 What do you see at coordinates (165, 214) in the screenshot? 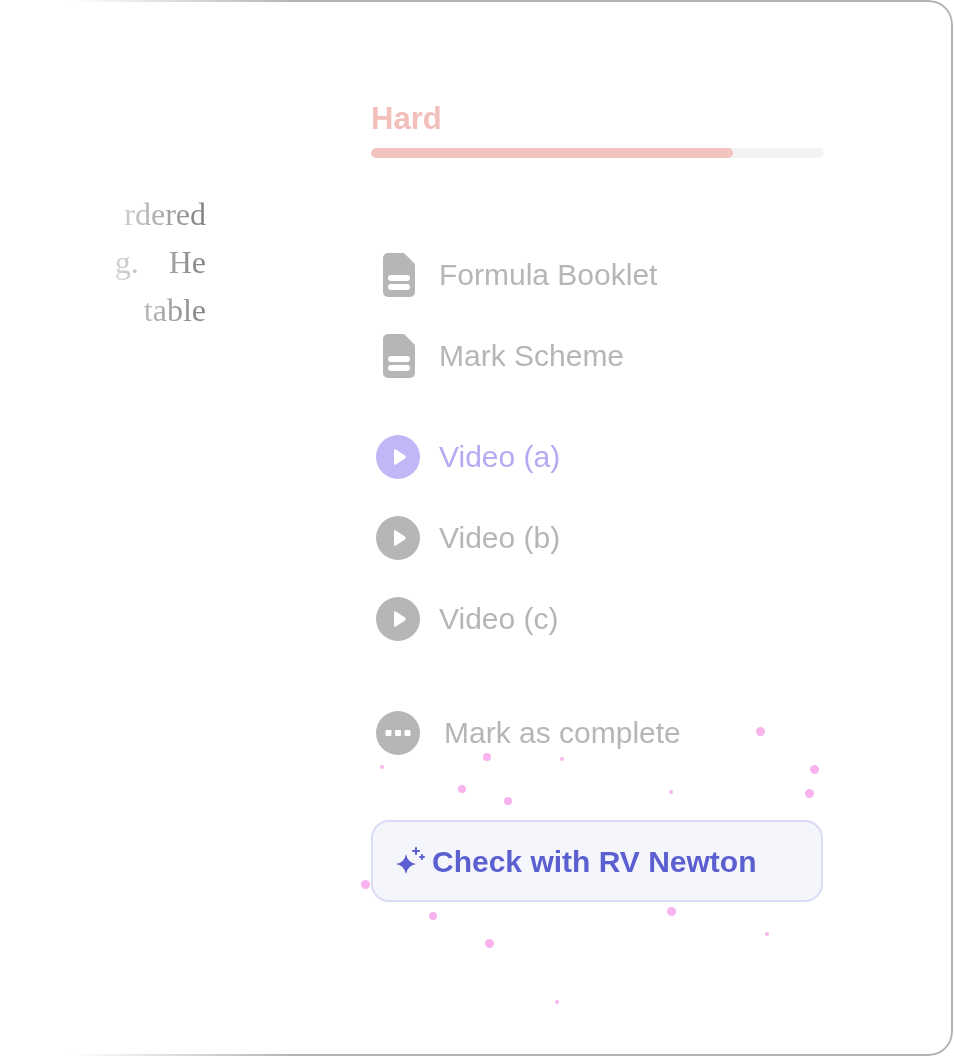
I see `passage-text: rdered` at bounding box center [165, 214].